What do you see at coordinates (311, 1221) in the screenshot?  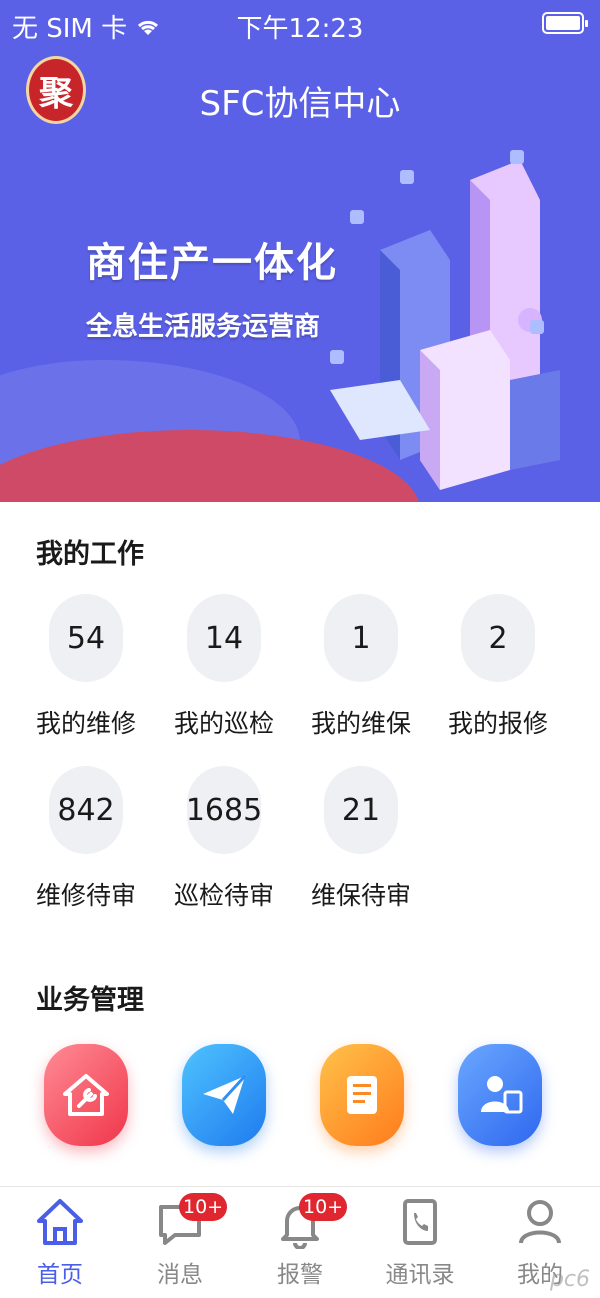 I see `bell-icon: 10+` at bounding box center [311, 1221].